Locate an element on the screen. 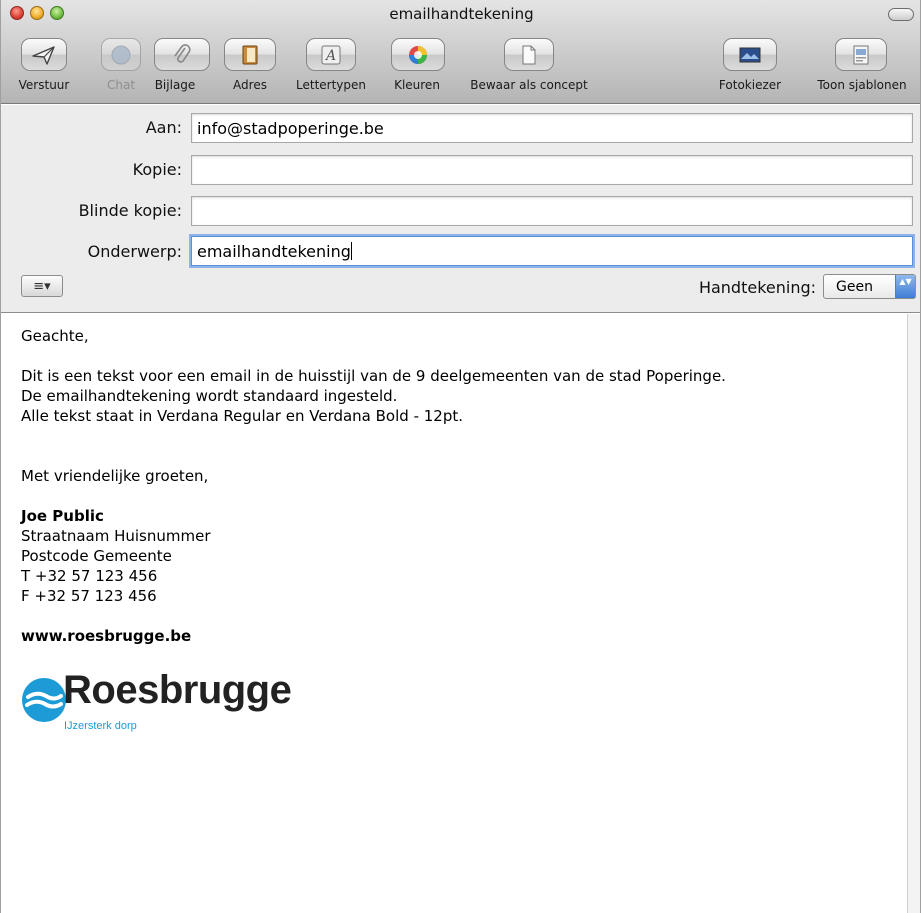 This screenshot has width=921, height=913. roesbrugge-logo: Roesbrugge IJzersterk dorp is located at coordinates (171, 703).